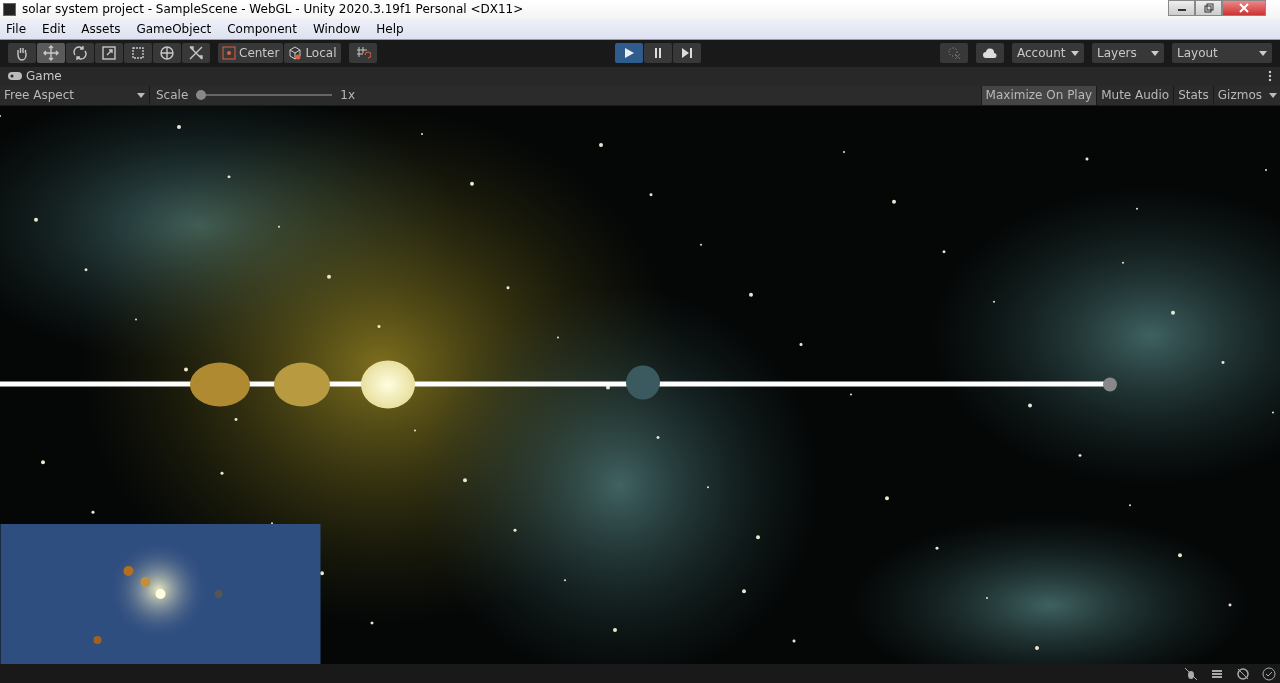  What do you see at coordinates (15, 76) in the screenshot?
I see `gamepad-icon` at bounding box center [15, 76].